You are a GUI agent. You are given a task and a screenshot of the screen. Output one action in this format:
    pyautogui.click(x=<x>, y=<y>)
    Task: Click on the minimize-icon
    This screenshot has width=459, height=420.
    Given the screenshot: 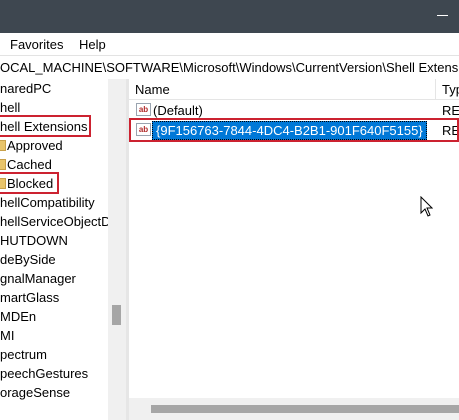 What is the action you would take?
    pyautogui.click(x=442, y=15)
    